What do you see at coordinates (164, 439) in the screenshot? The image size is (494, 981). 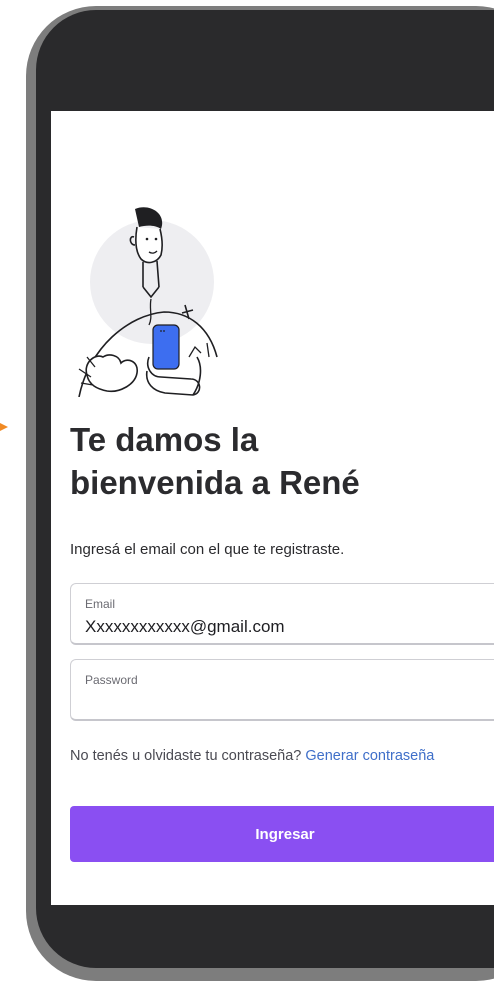 I see `title-line-1: Te damos la` at bounding box center [164, 439].